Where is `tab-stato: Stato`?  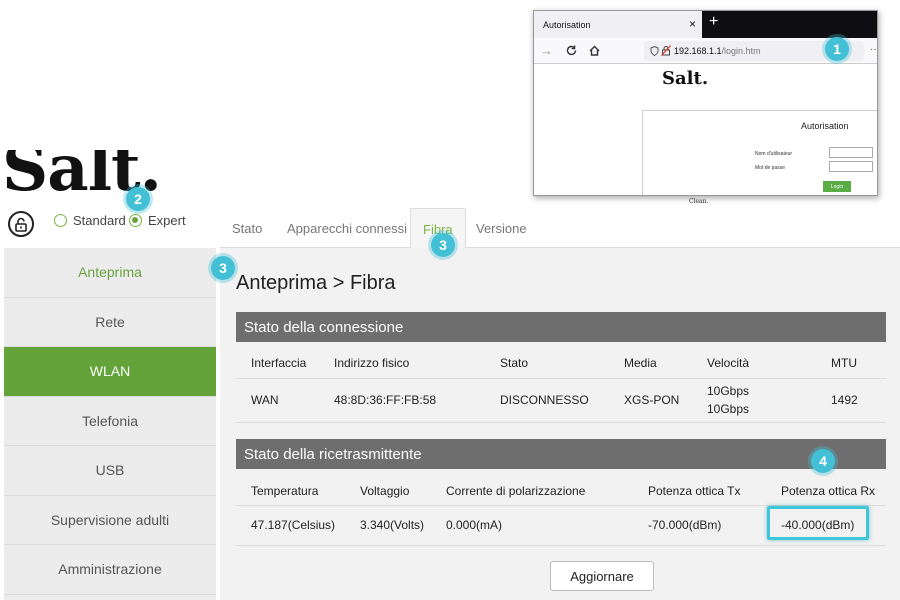 tab-stato: Stato is located at coordinates (247, 228).